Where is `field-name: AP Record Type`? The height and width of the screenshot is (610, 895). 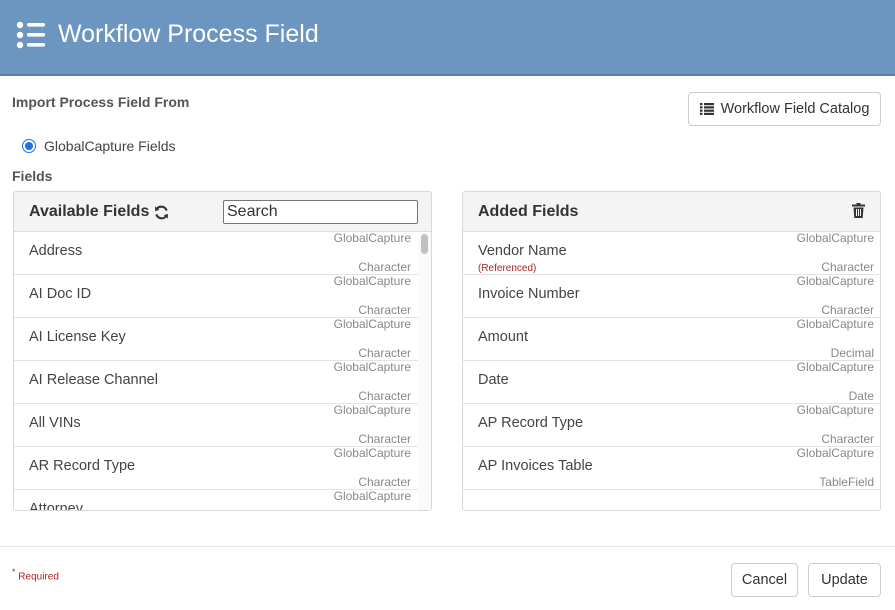
field-name: AP Record Type is located at coordinates (531, 423).